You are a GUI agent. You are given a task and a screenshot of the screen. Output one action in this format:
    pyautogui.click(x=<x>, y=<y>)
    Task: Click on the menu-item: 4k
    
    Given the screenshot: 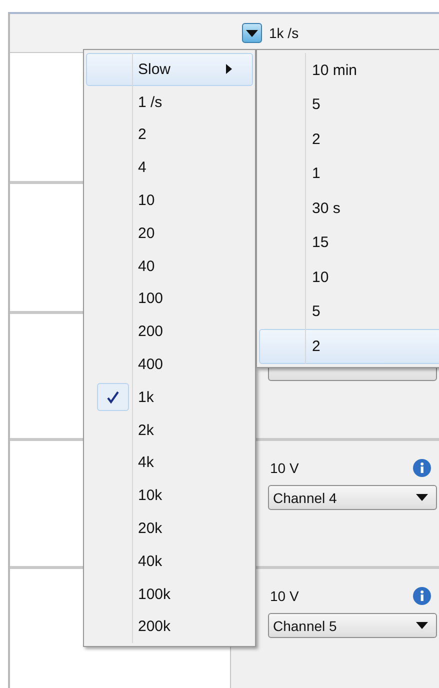 What is the action you would take?
    pyautogui.click(x=169, y=463)
    